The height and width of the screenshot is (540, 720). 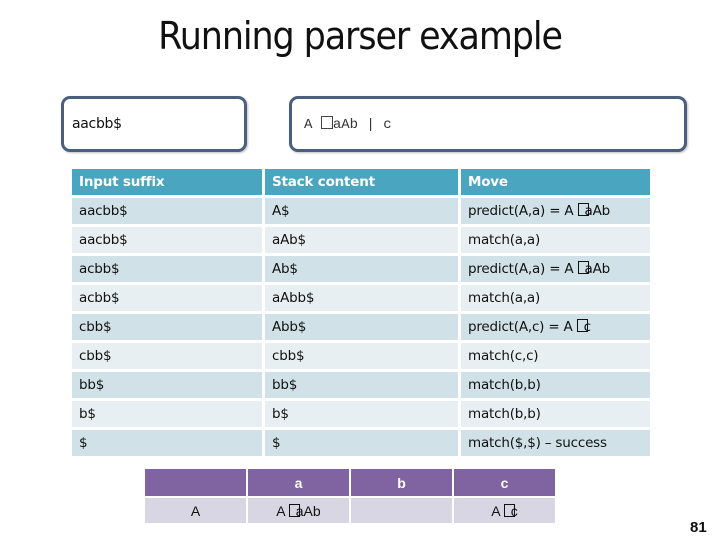 I want to click on parse-table-header-a: a, so click(x=298, y=482).